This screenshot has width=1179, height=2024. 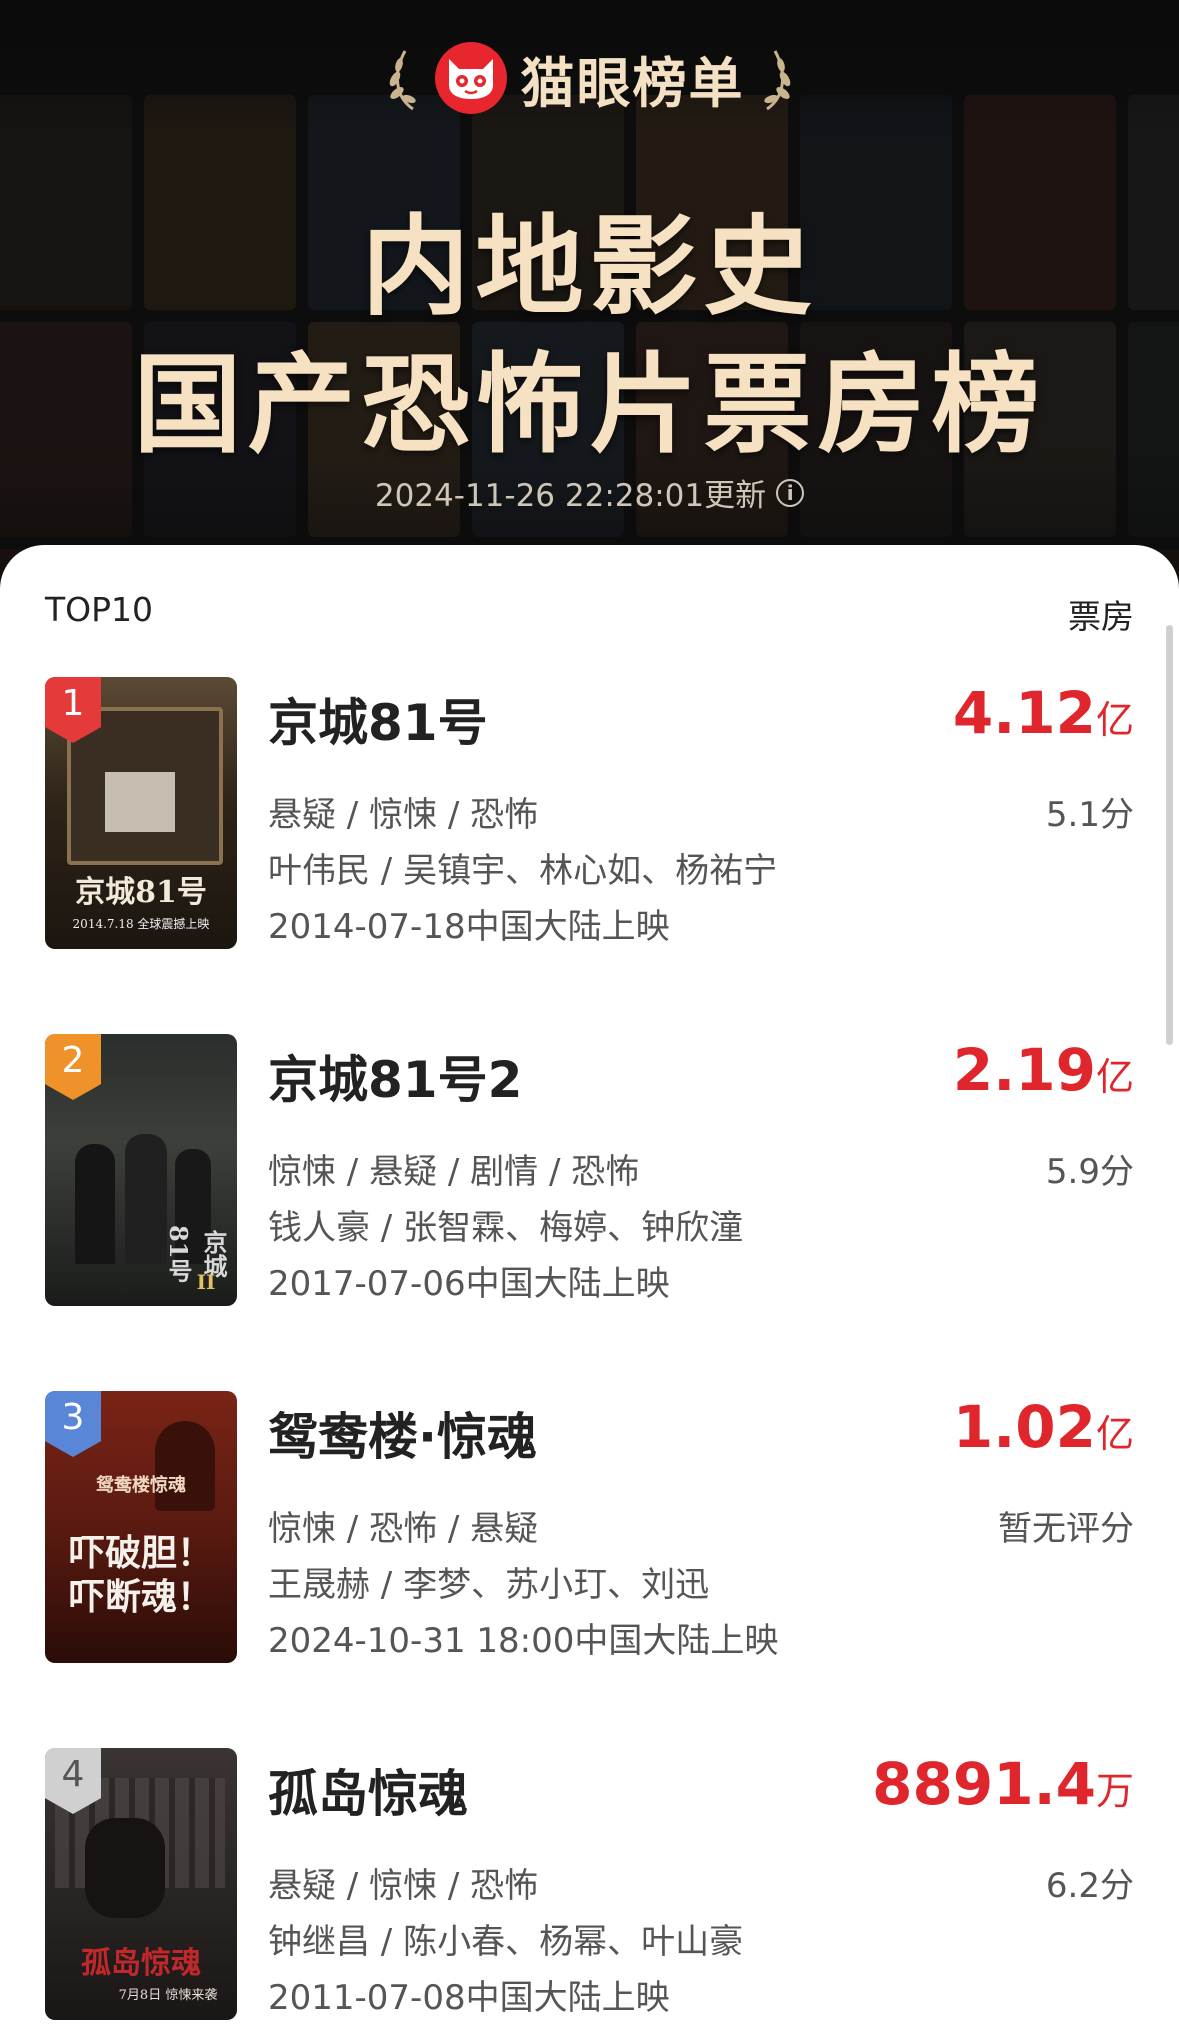 I want to click on brand-bar: 猫眼榜单, so click(x=589, y=78).